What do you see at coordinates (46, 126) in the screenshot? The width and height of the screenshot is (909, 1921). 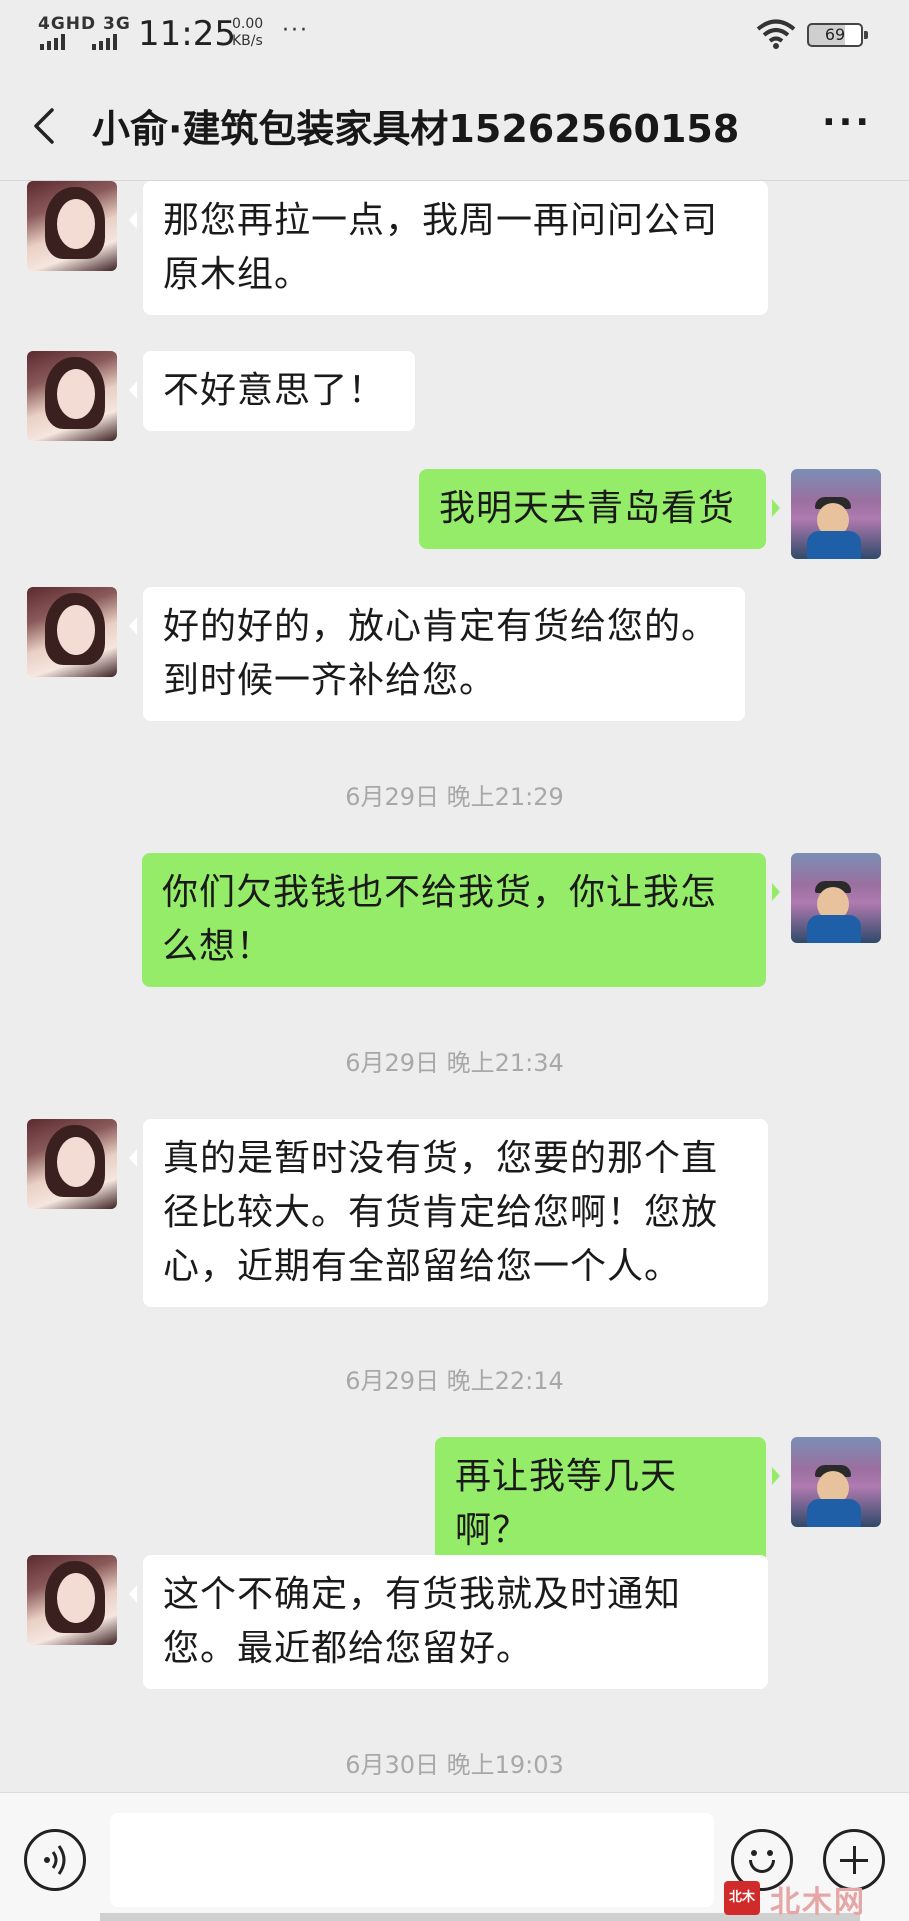 I see `back-icon` at bounding box center [46, 126].